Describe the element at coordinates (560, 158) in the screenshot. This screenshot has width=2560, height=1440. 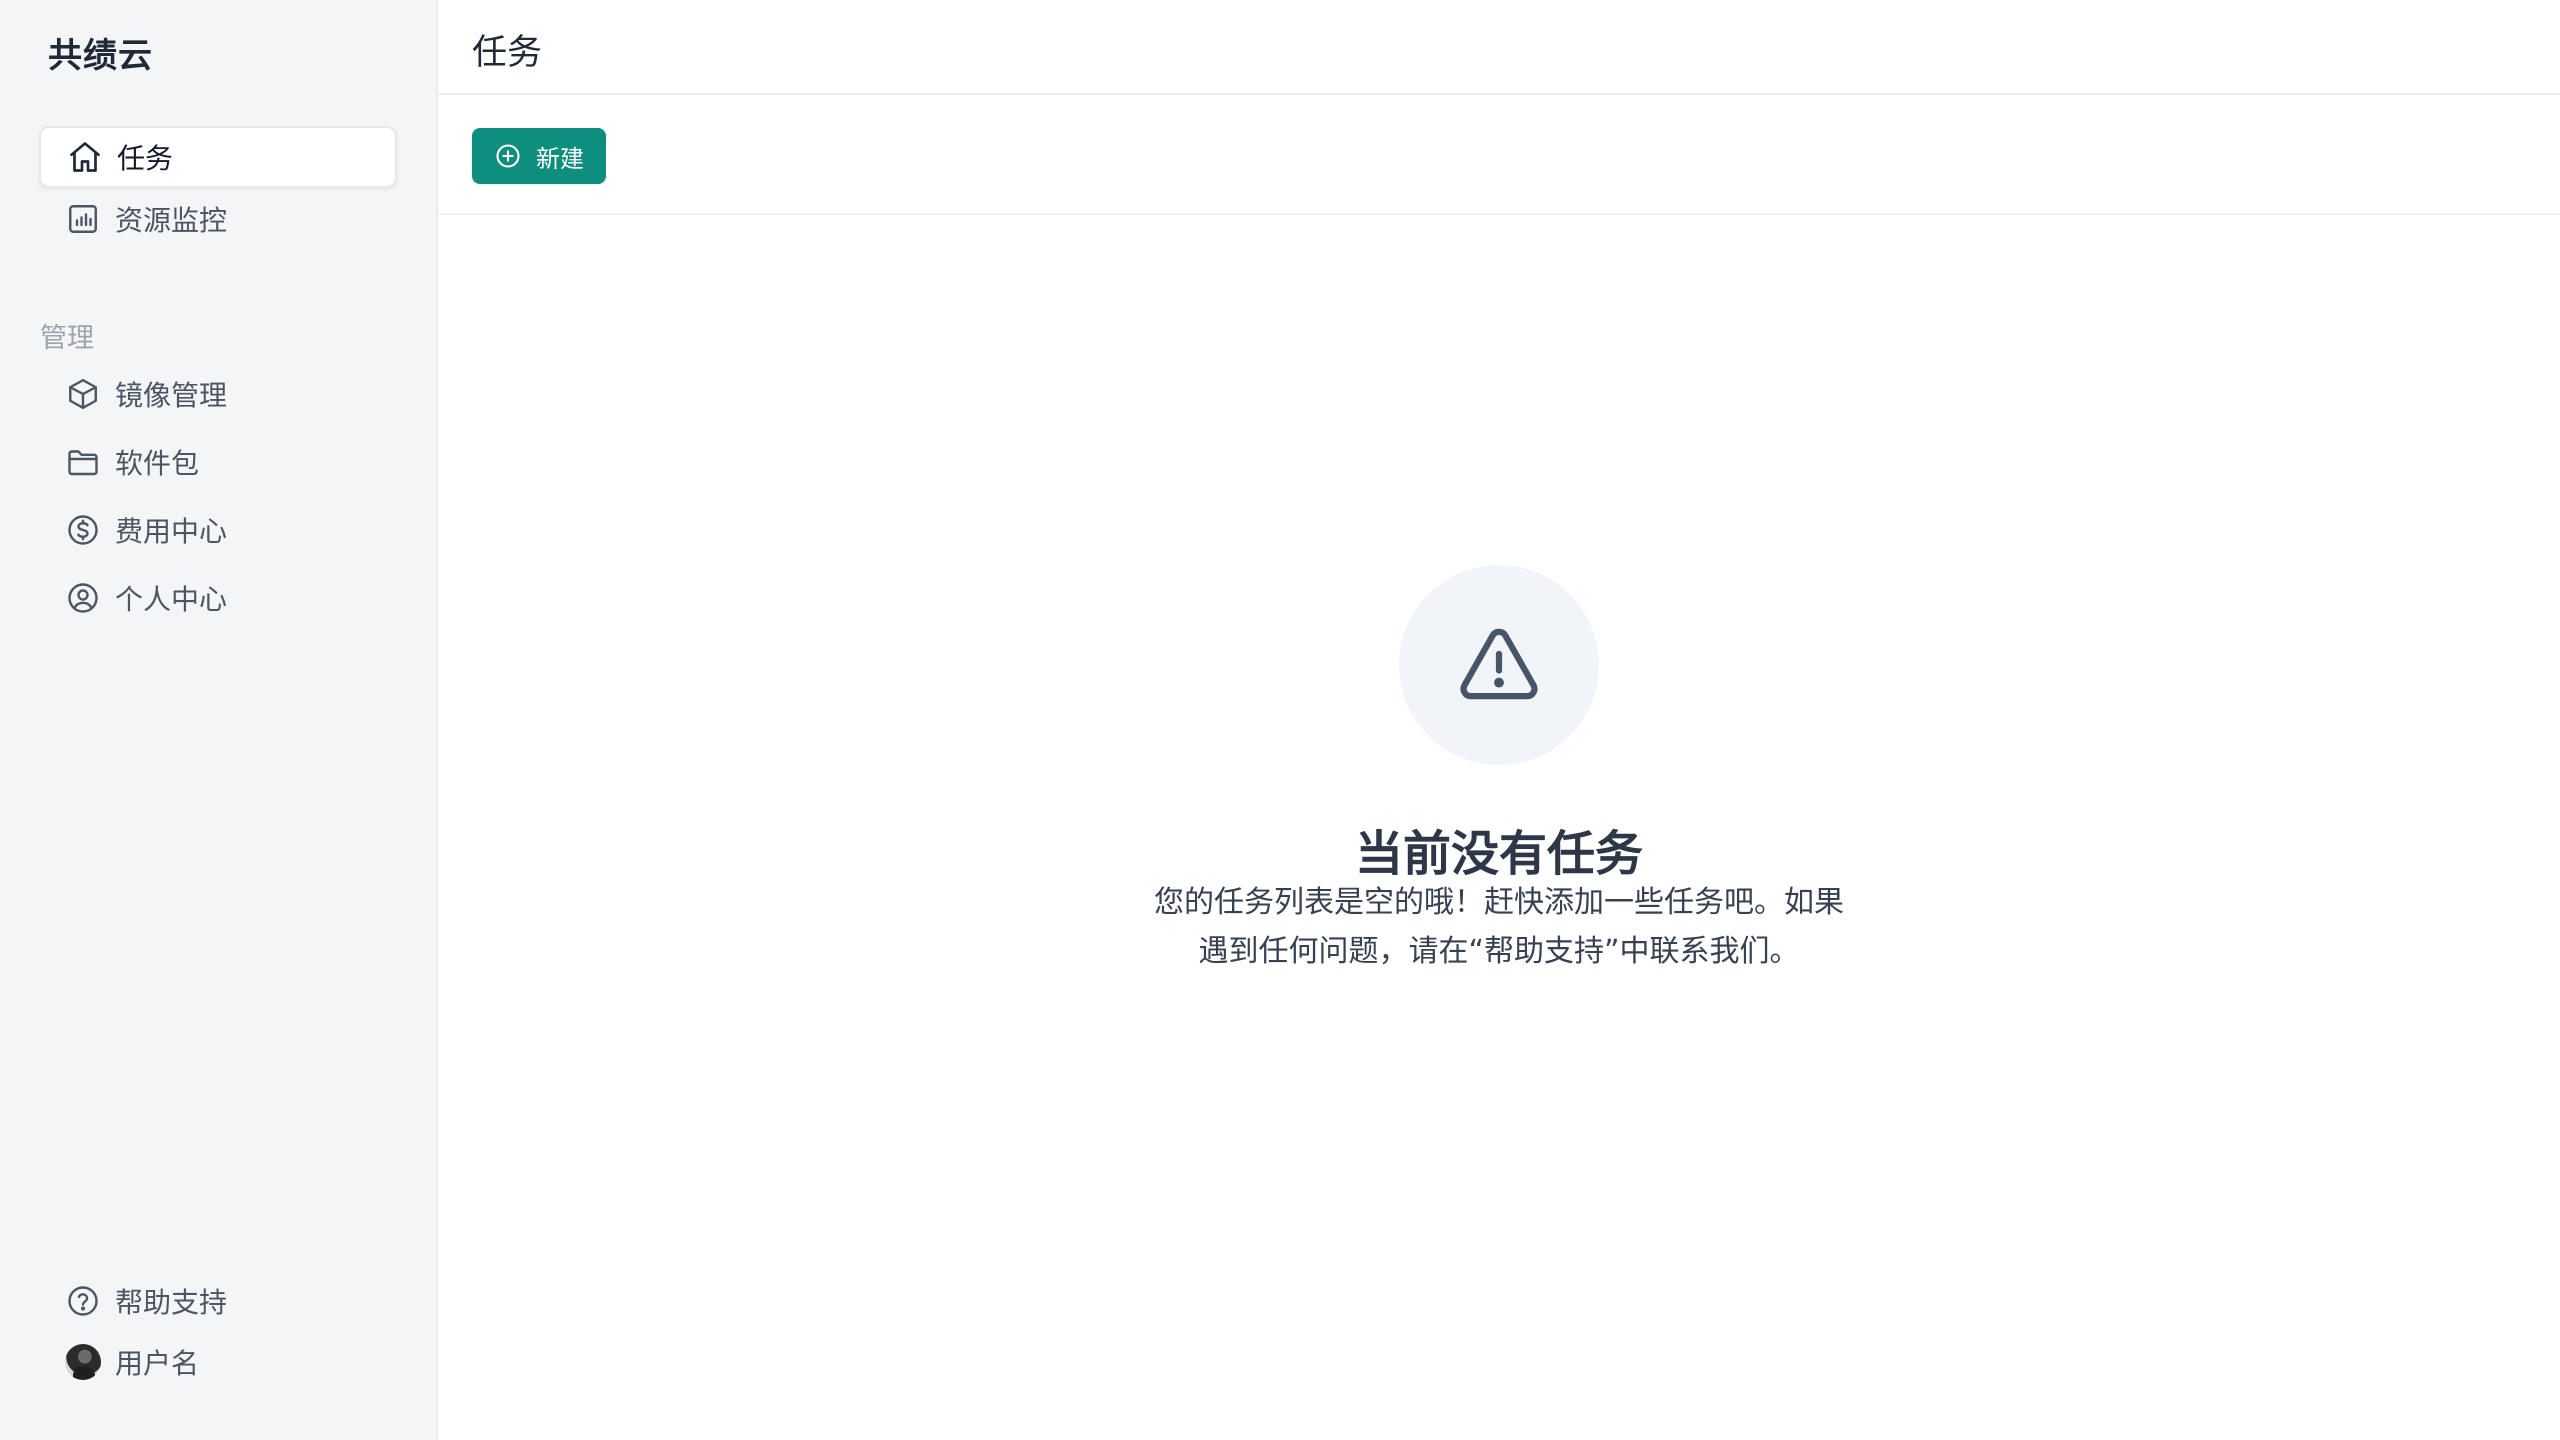
I see `new-button-label: 新建` at that location.